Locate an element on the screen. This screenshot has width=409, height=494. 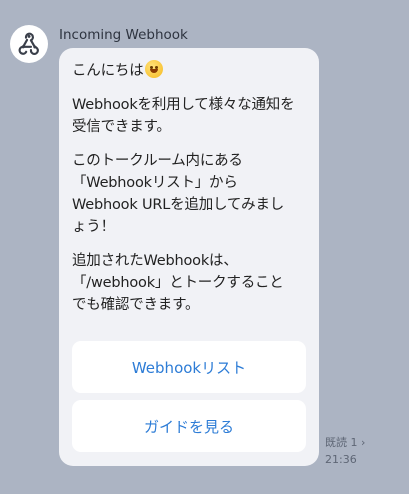
message-meta: 既読 1 › 21:36 is located at coordinates (345, 451).